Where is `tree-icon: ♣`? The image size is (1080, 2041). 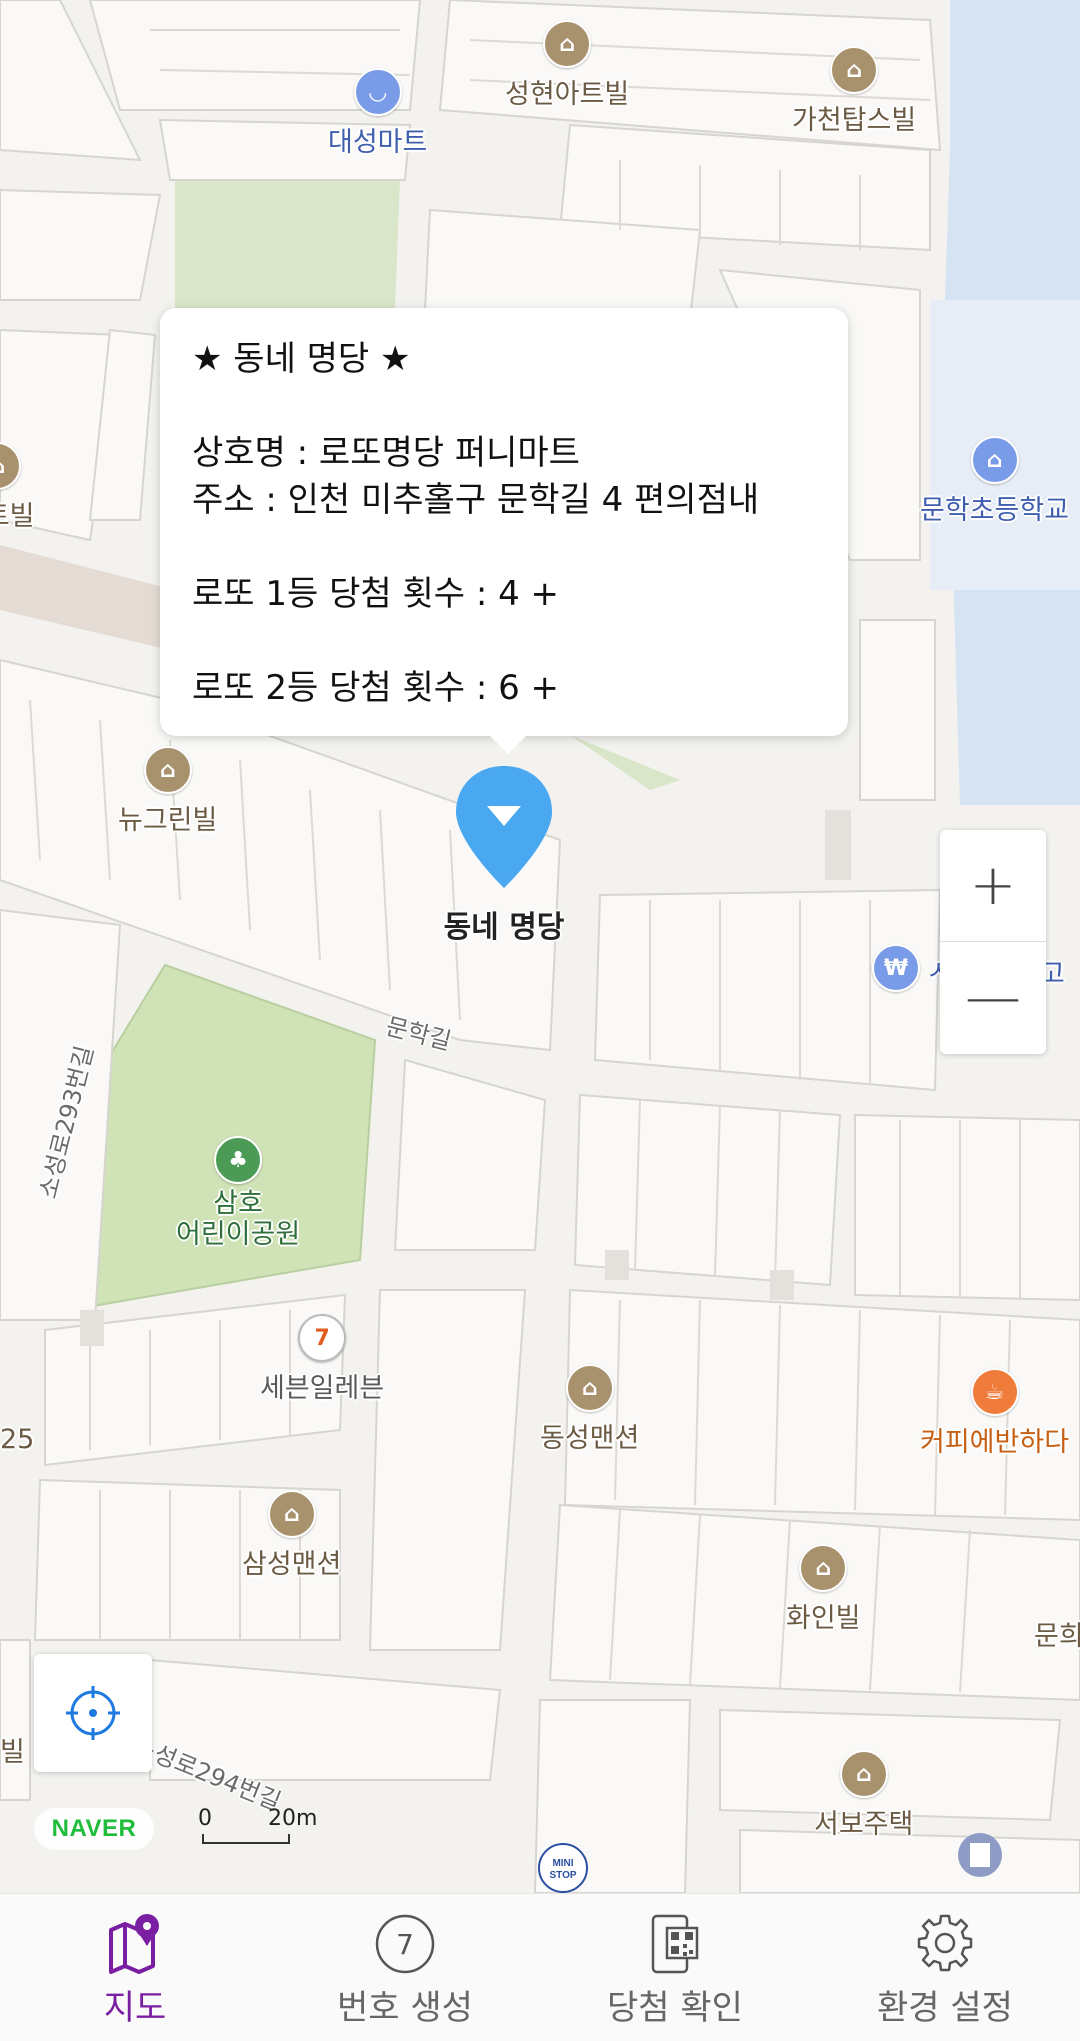 tree-icon: ♣ is located at coordinates (238, 1160).